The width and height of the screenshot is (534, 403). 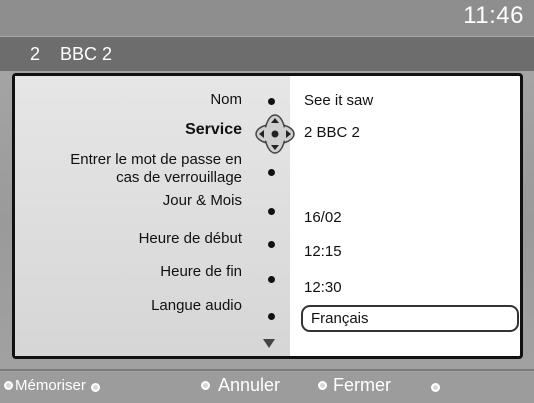 I want to click on fermer-label: Fermer, so click(x=362, y=385).